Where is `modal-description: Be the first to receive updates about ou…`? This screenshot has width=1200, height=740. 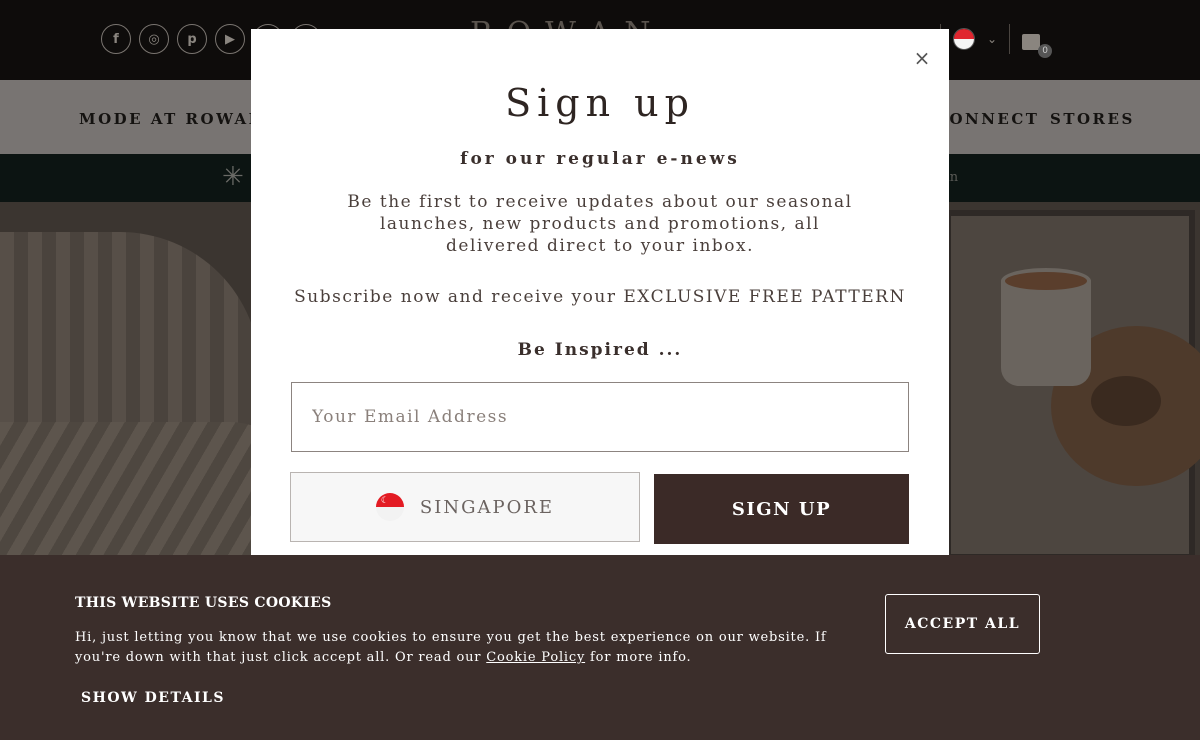
modal-description: Be the first to receive updates about ou… is located at coordinates (600, 224).